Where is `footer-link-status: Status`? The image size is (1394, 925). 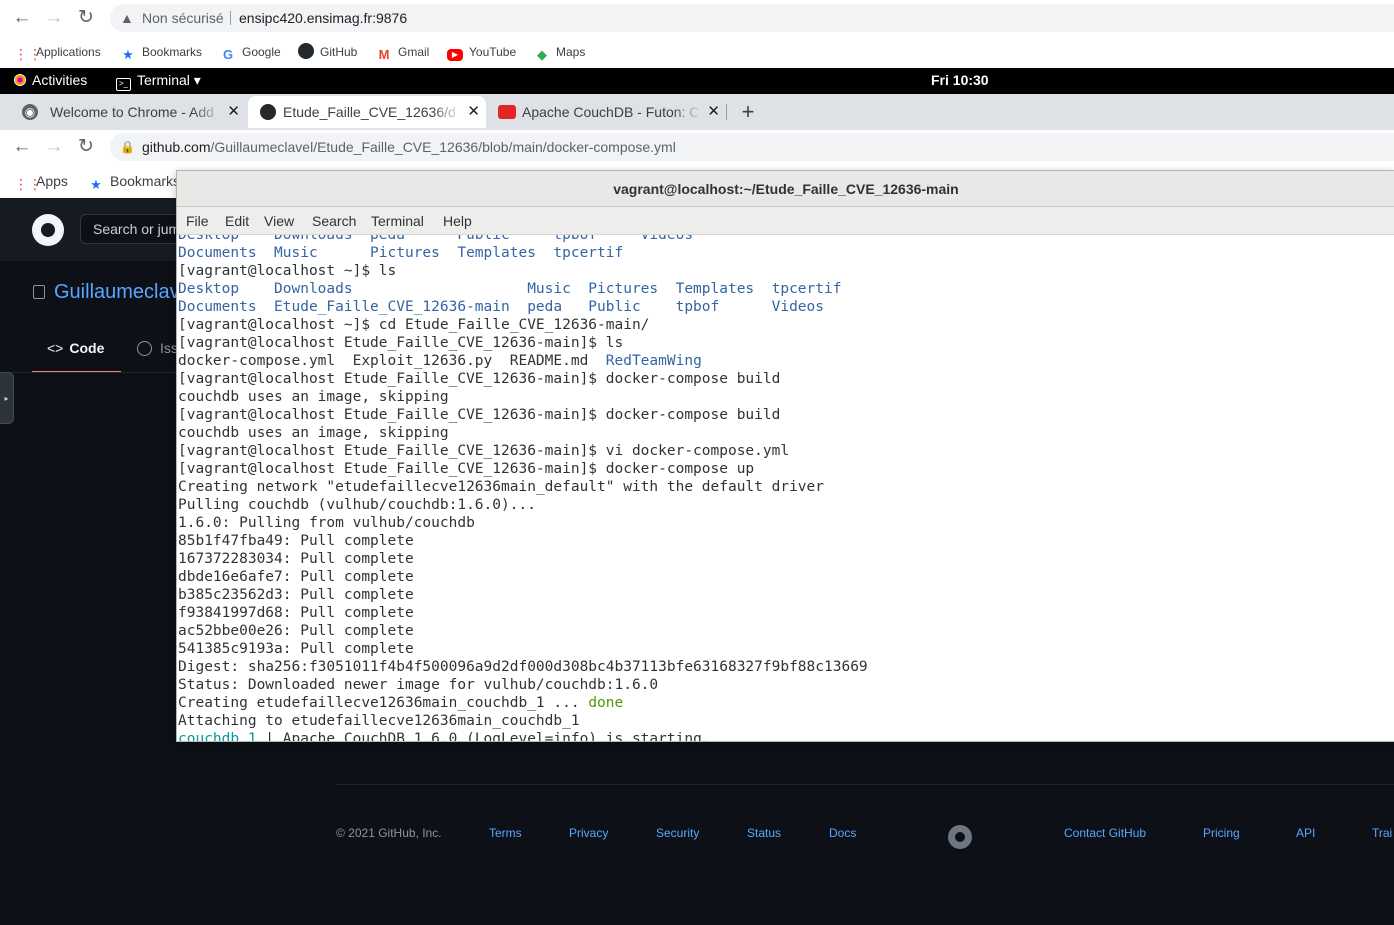
footer-link-status: Status is located at coordinates (764, 833).